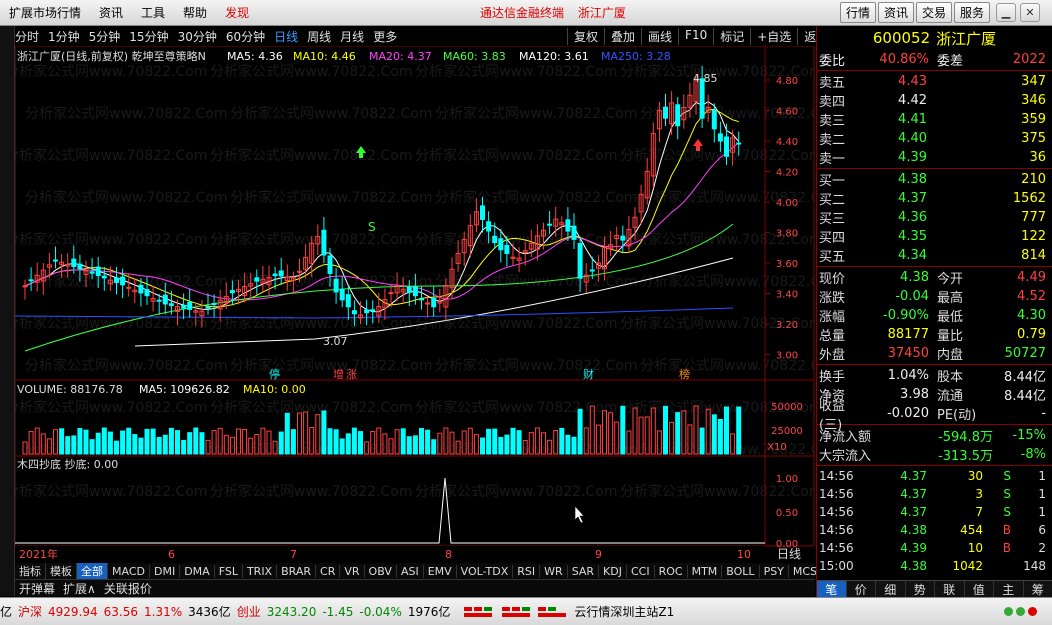 The width and height of the screenshot is (1052, 625). Describe the element at coordinates (895, 12) in the screenshot. I see `nav-news-button: 资讯` at that location.